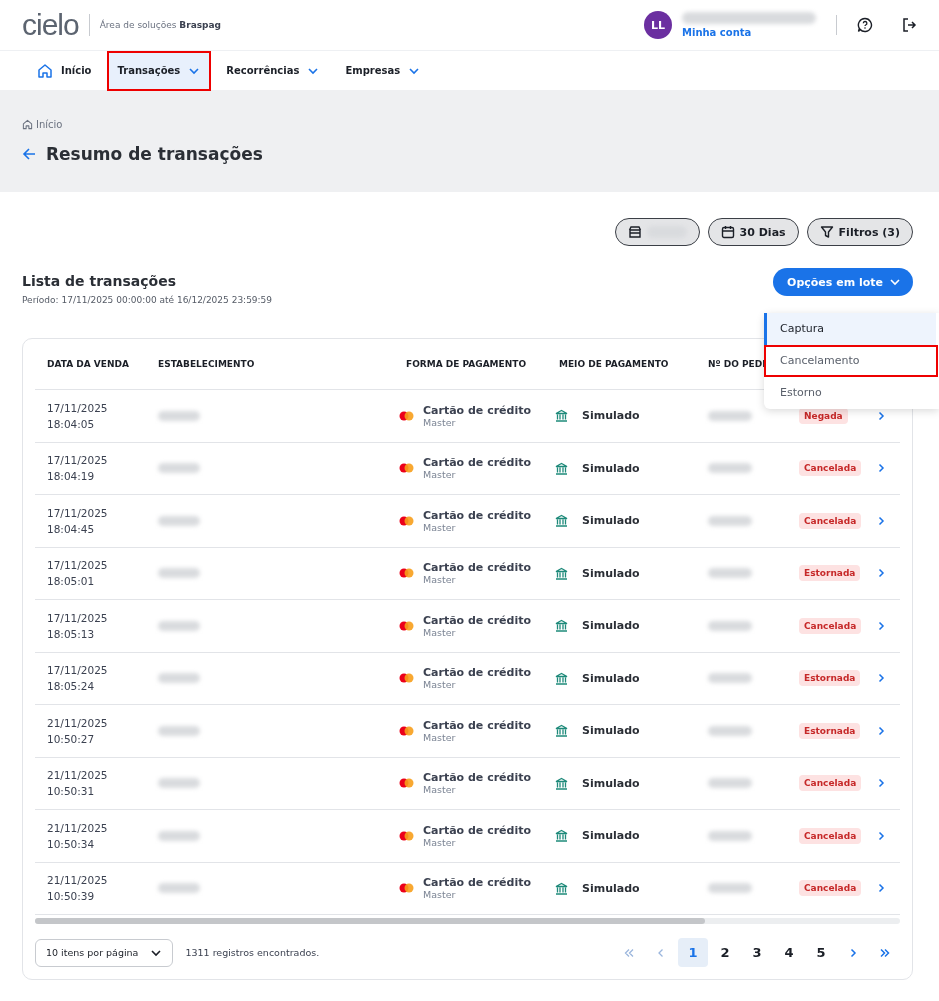  What do you see at coordinates (64, 70) in the screenshot?
I see `nav-tab: Início` at bounding box center [64, 70].